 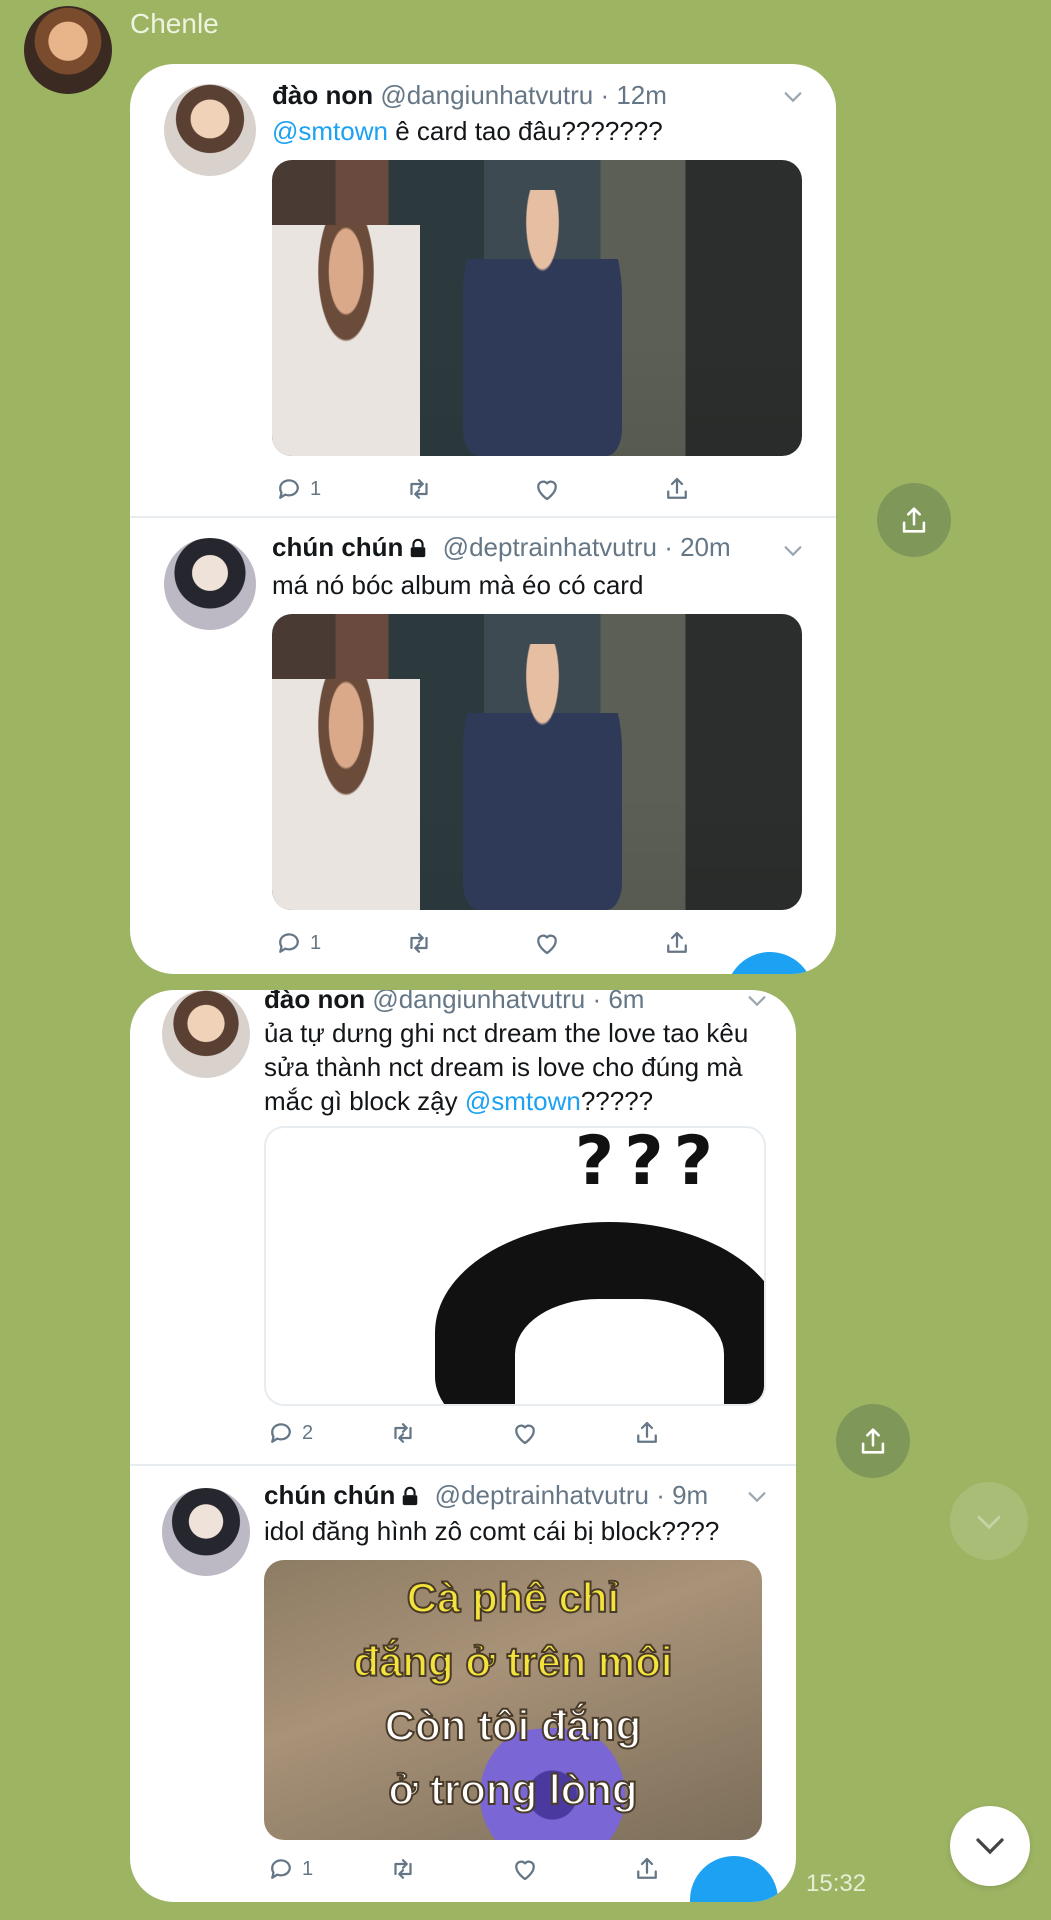 I want to click on scroll-down-hint, so click(x=989, y=1521).